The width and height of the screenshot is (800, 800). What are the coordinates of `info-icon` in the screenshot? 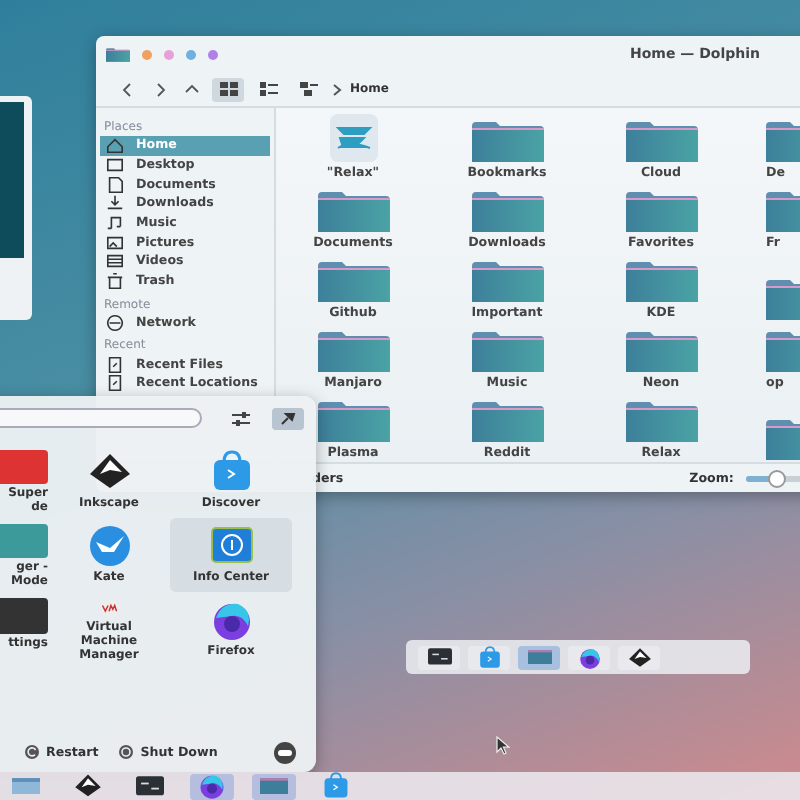 It's located at (231, 546).